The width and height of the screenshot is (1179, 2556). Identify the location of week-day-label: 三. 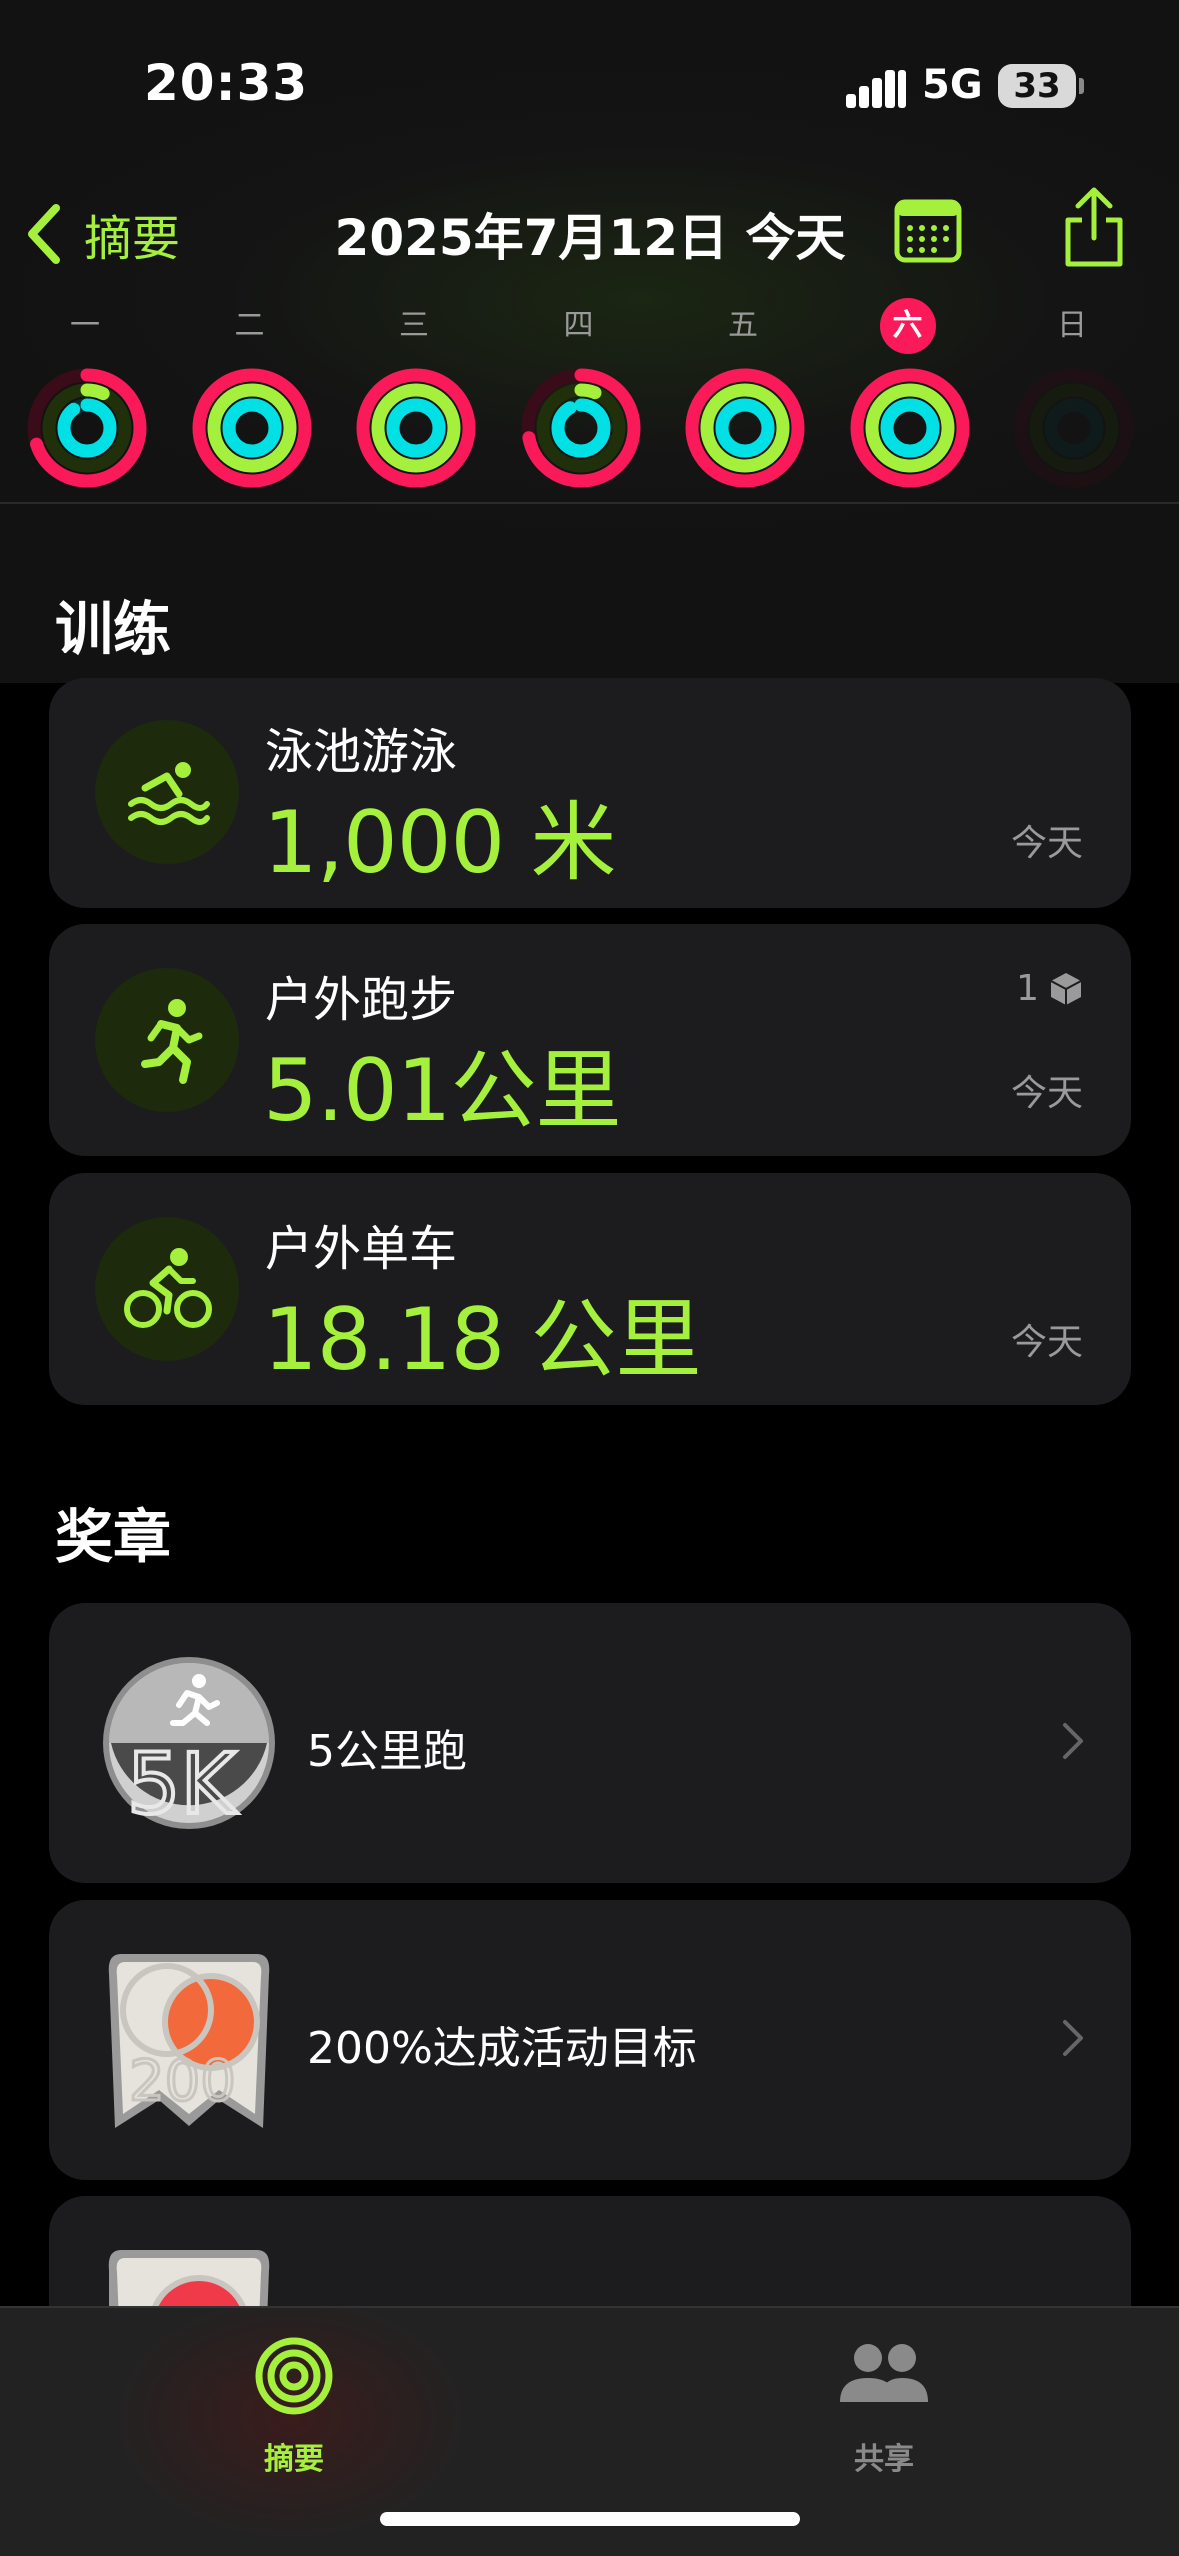
(414, 325).